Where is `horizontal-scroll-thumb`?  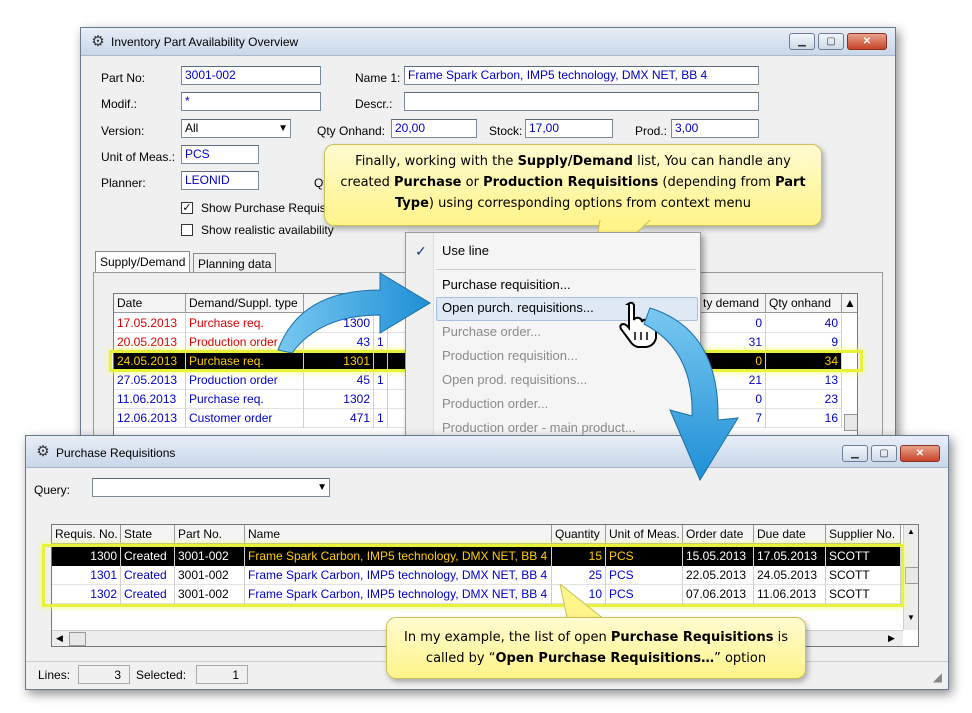
horizontal-scroll-thumb is located at coordinates (77, 639).